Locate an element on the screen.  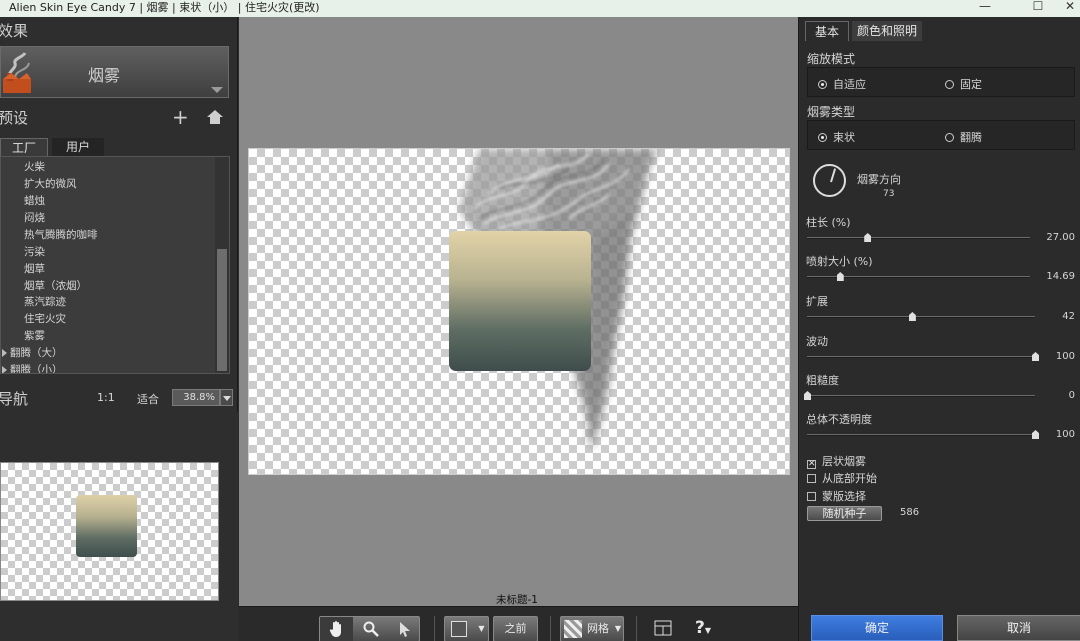
home-icon is located at coordinates (215, 117).